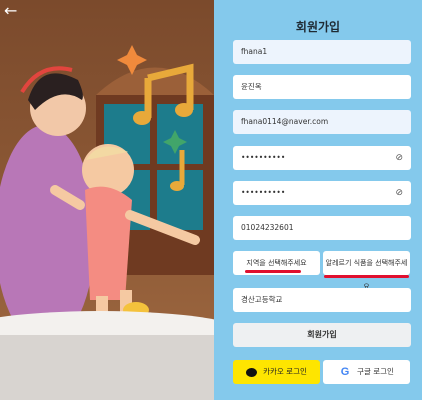 This screenshot has height=400, width=422. What do you see at coordinates (322, 87) in the screenshot?
I see `name-field: 윤진옥` at bounding box center [322, 87].